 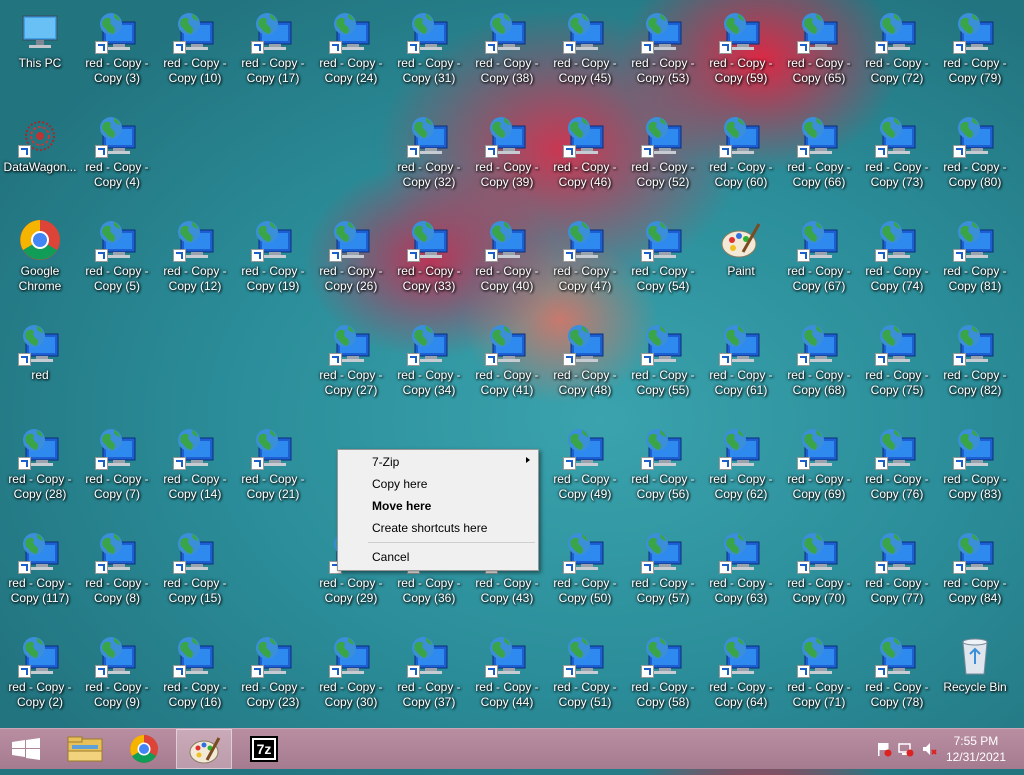 I want to click on desktop-icon-red-copy-copy-9: red - Copy - Copy (9), so click(x=117, y=678).